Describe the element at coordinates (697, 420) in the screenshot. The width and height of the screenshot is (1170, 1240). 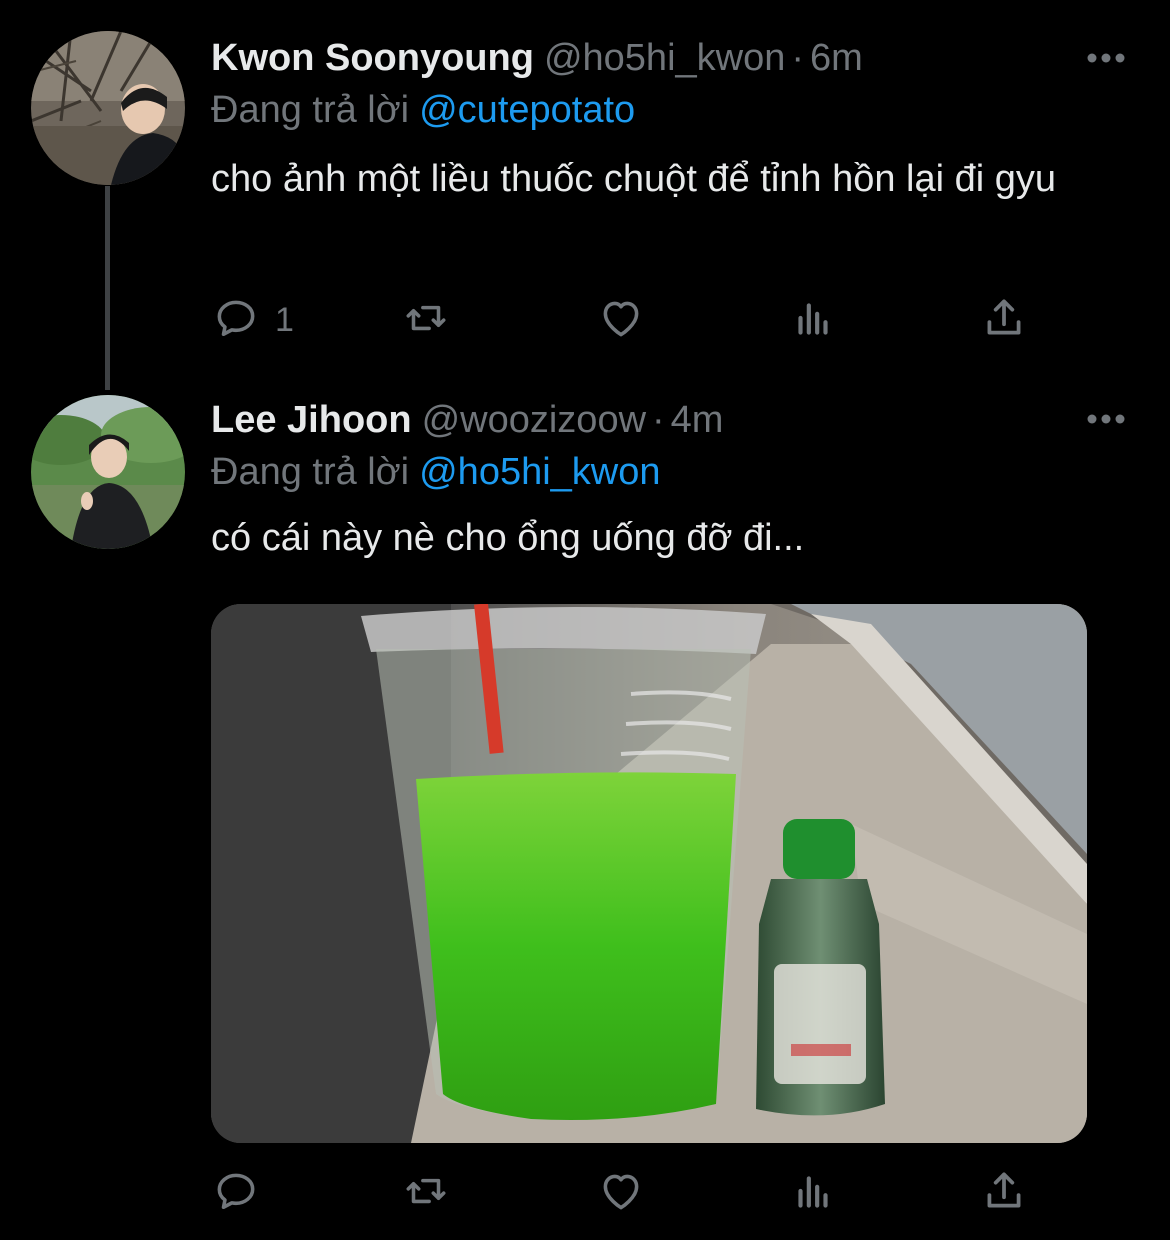
I see `timestamp: 4m` at that location.